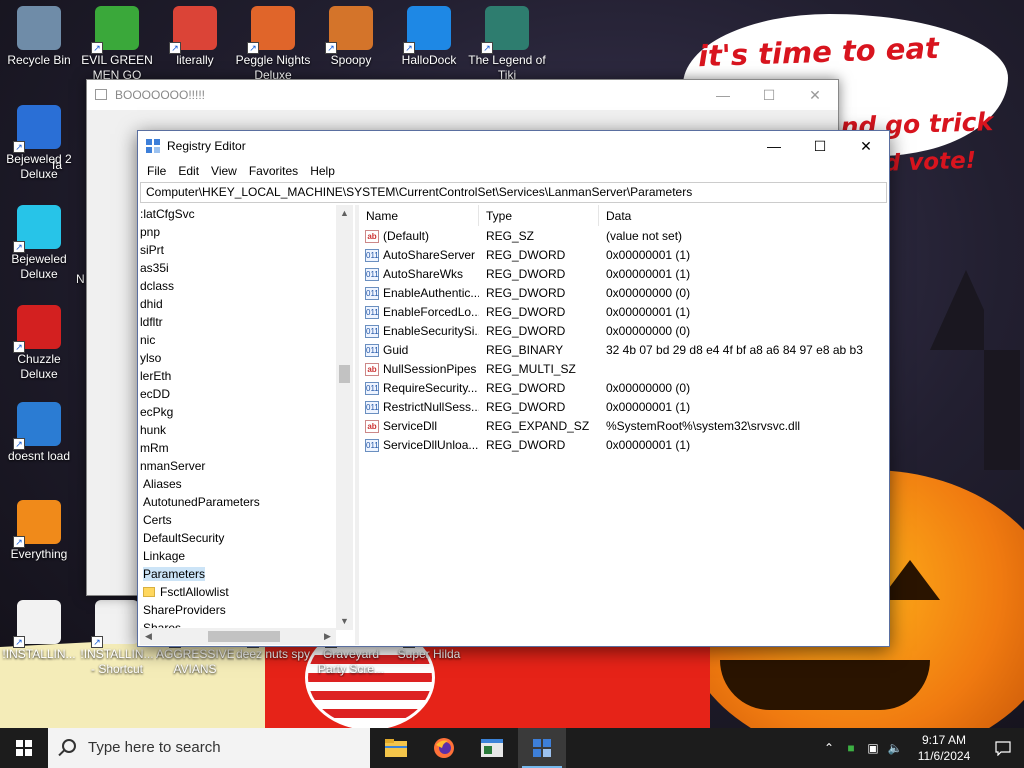  Describe the element at coordinates (462, 95) in the screenshot. I see `boo-titlebar: BOOOOOOO!!!!! — ☐ ✕` at that location.